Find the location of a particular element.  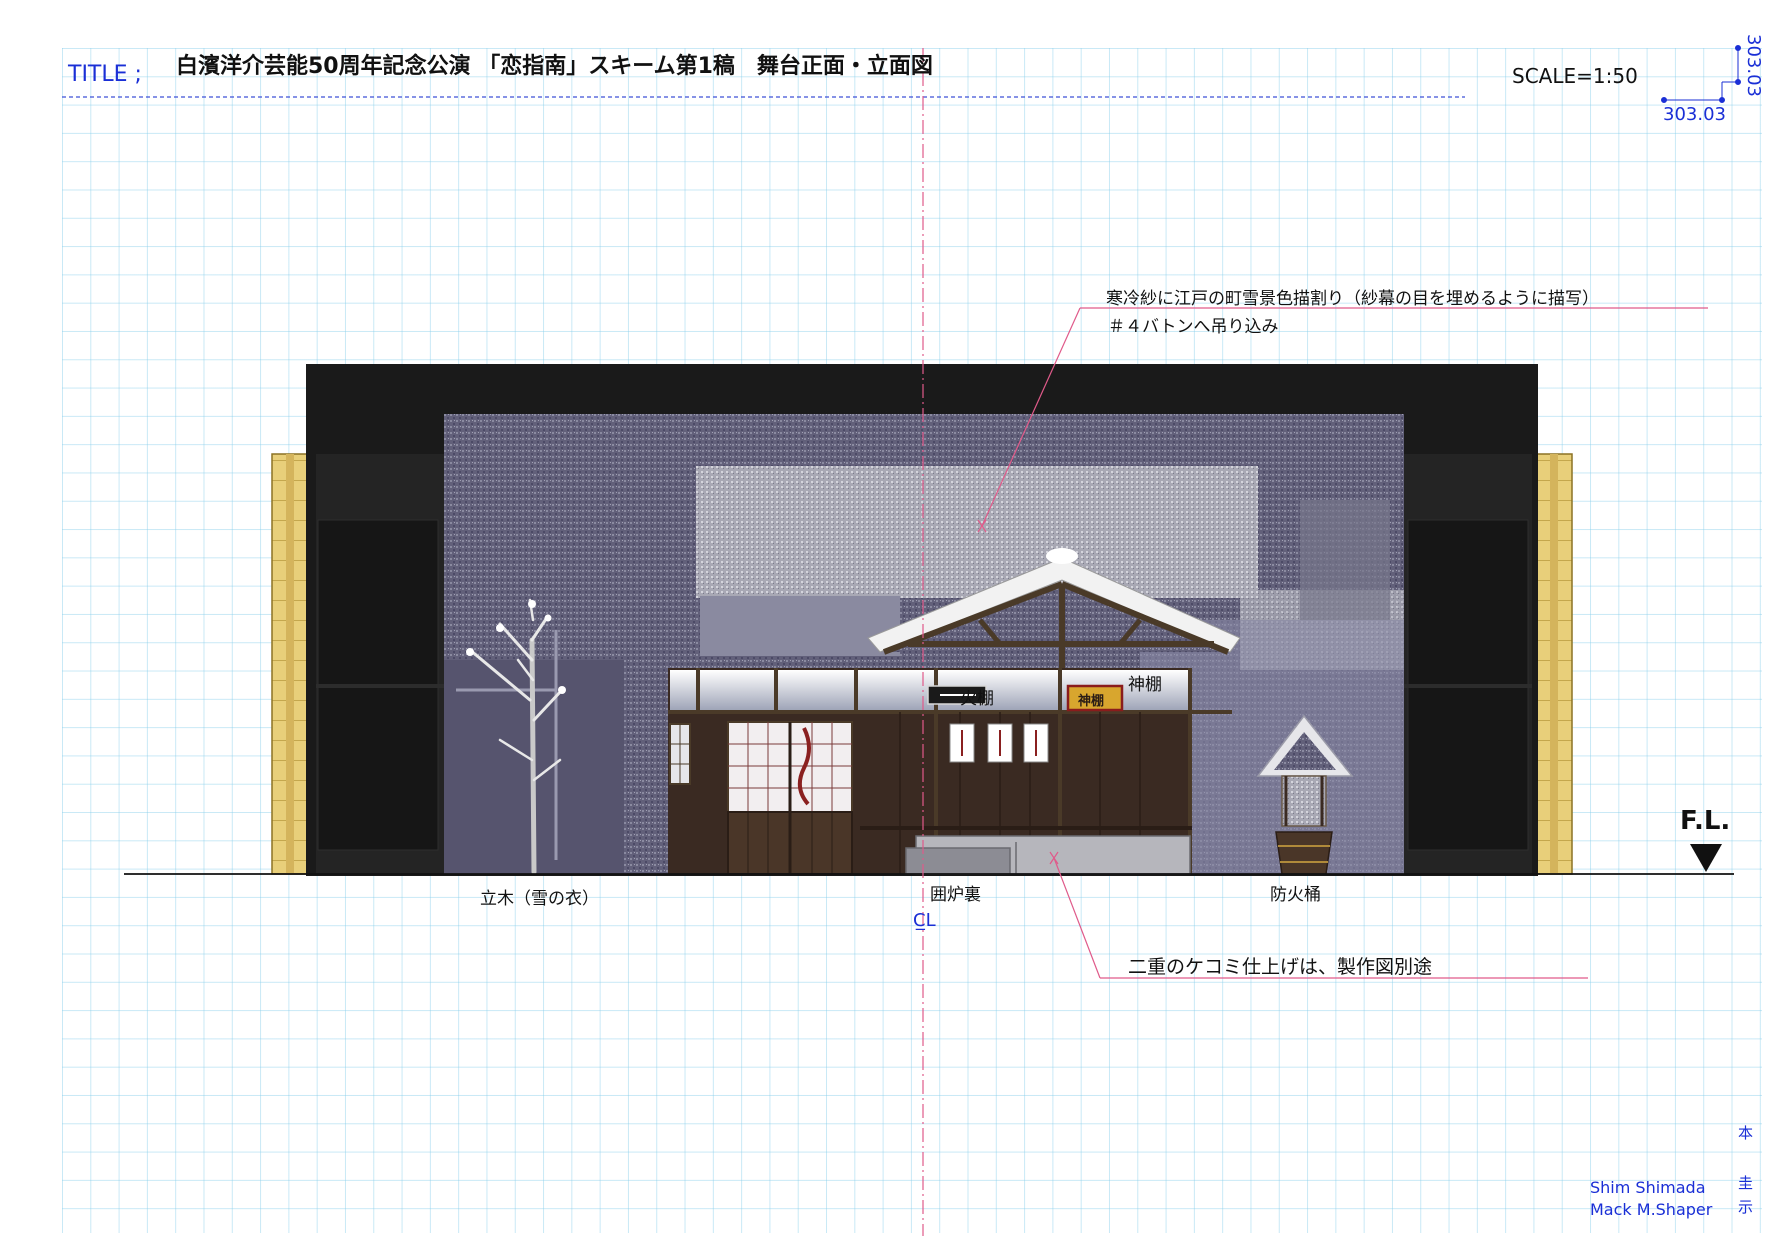

note-scrim-line1: 寒冷紗に江戸の町雪景色描割り（紗幕の目を埋めるように描写） is located at coordinates (1352, 299).